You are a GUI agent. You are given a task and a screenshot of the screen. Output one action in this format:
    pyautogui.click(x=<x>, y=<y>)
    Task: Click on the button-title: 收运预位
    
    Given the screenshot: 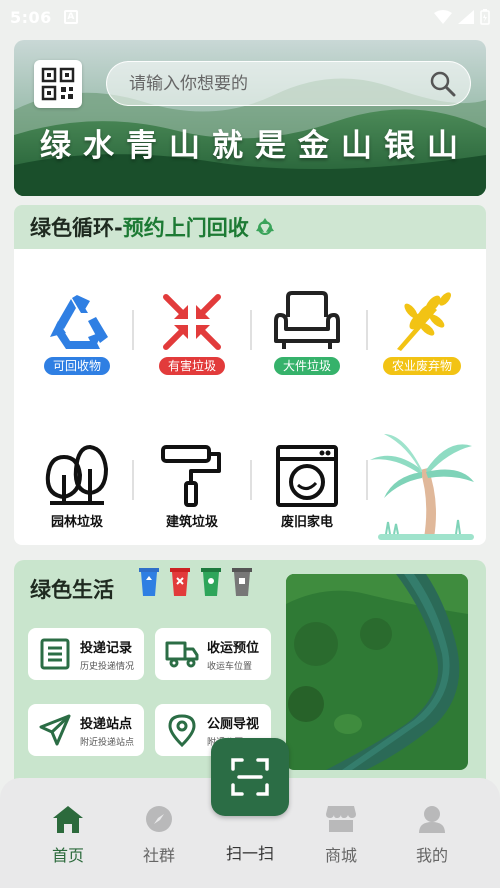 What is the action you would take?
    pyautogui.click(x=233, y=648)
    